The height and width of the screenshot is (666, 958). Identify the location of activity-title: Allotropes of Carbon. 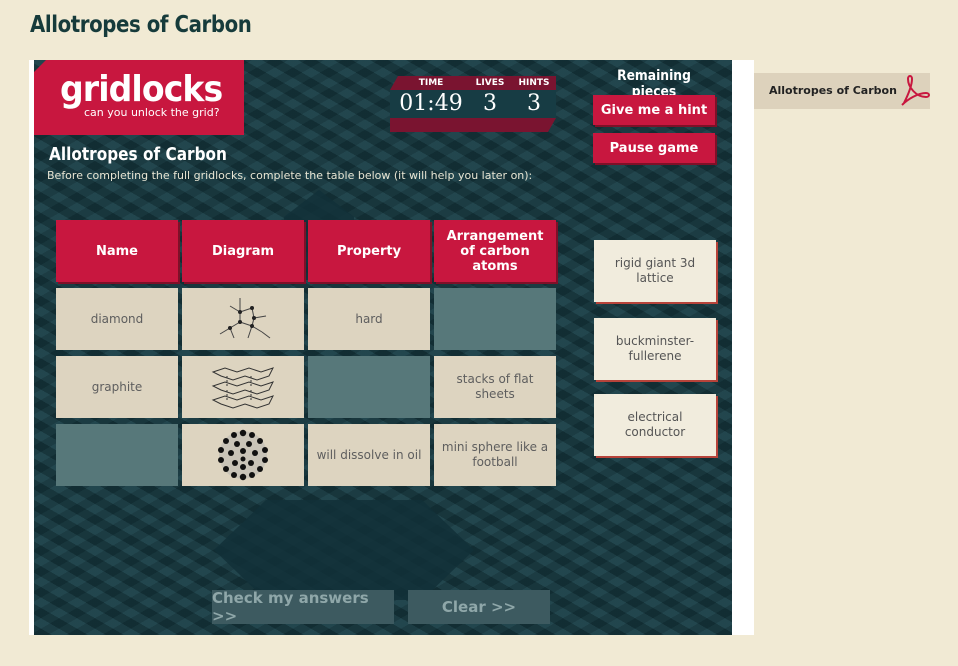
(138, 154).